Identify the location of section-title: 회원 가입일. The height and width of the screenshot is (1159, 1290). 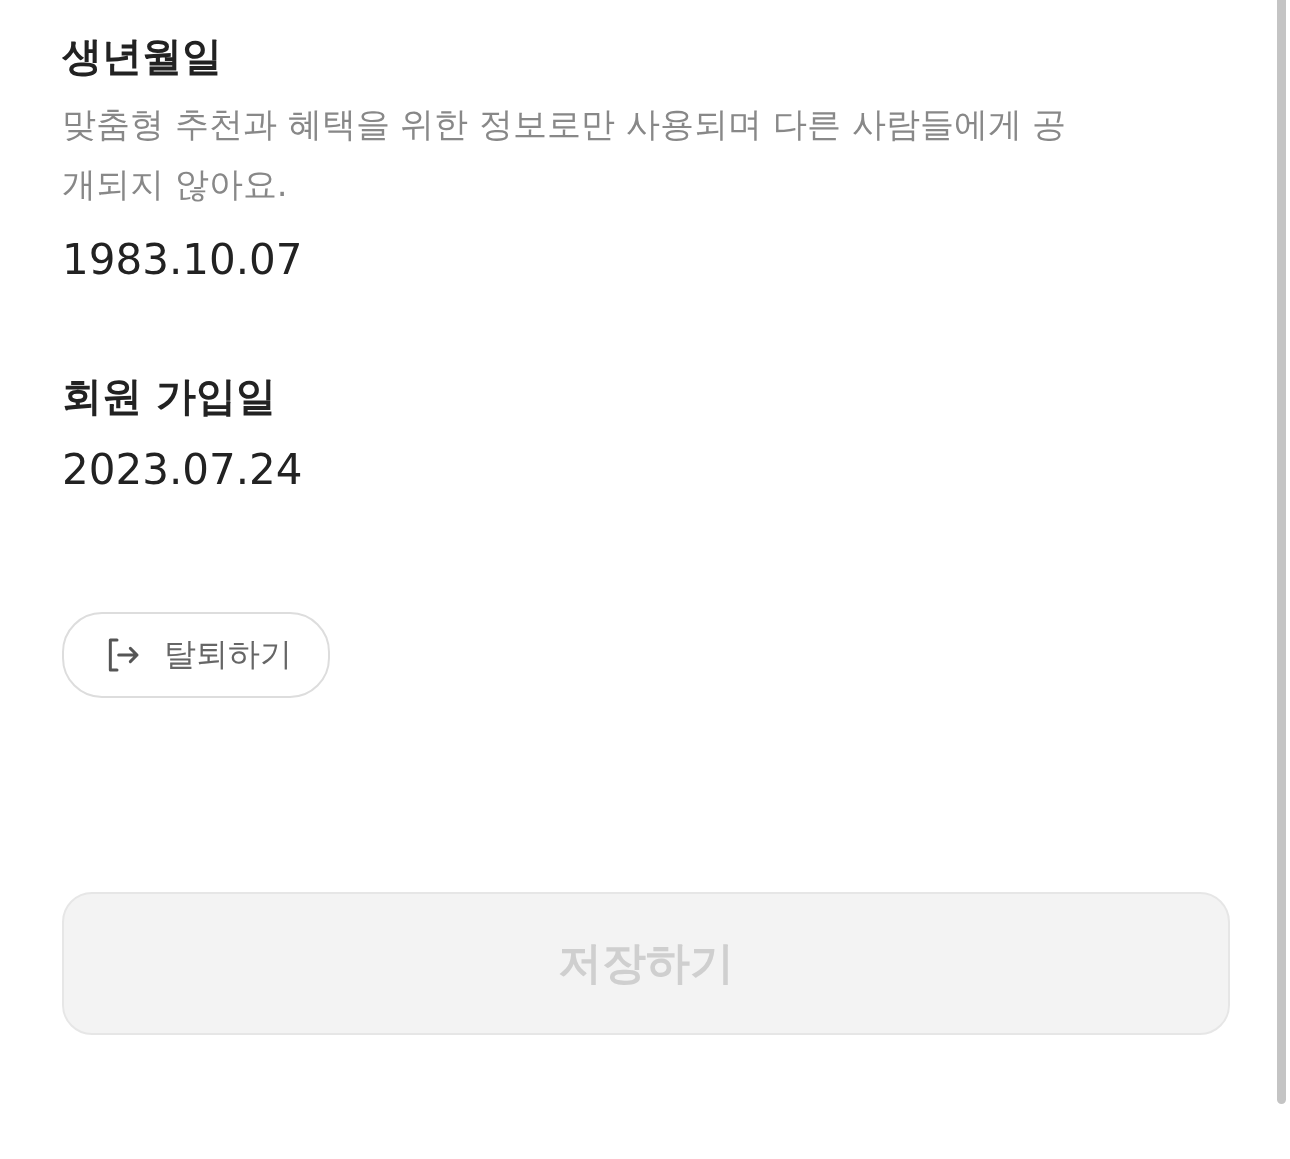
(169, 396).